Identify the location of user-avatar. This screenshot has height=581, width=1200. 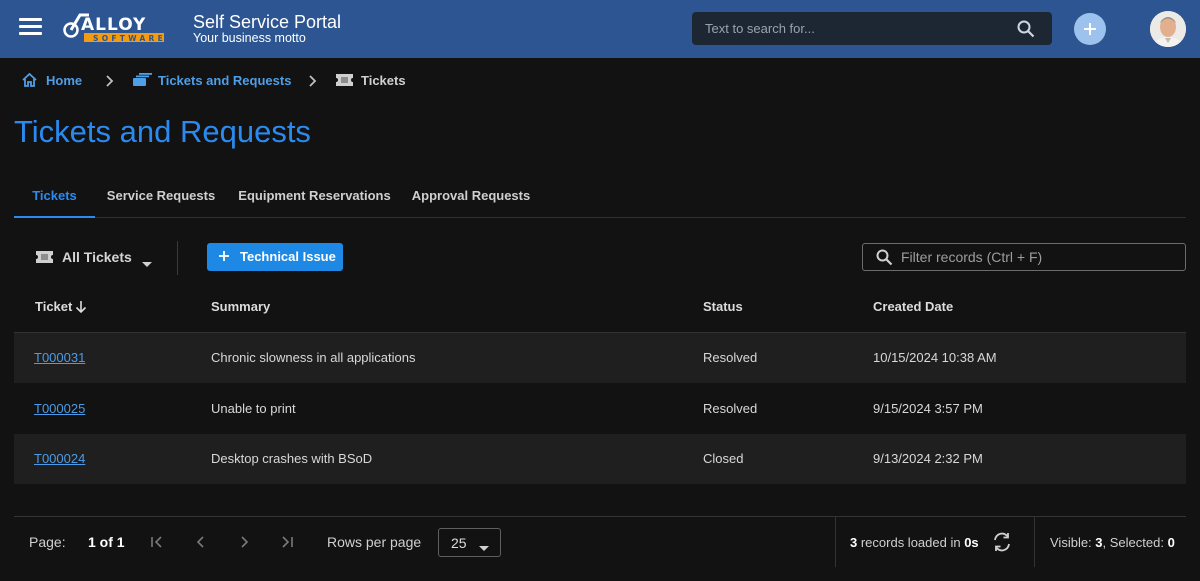
(1168, 29).